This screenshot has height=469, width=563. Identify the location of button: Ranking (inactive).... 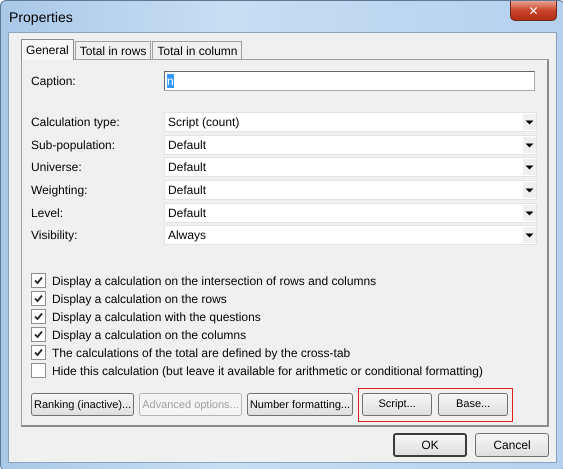
(82, 404).